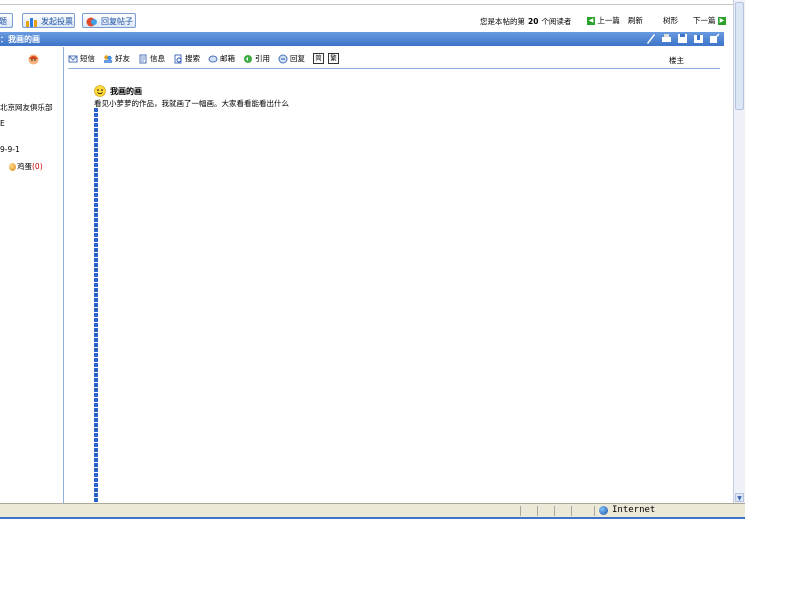  I want to click on tree-view-label: 树形, so click(670, 20).